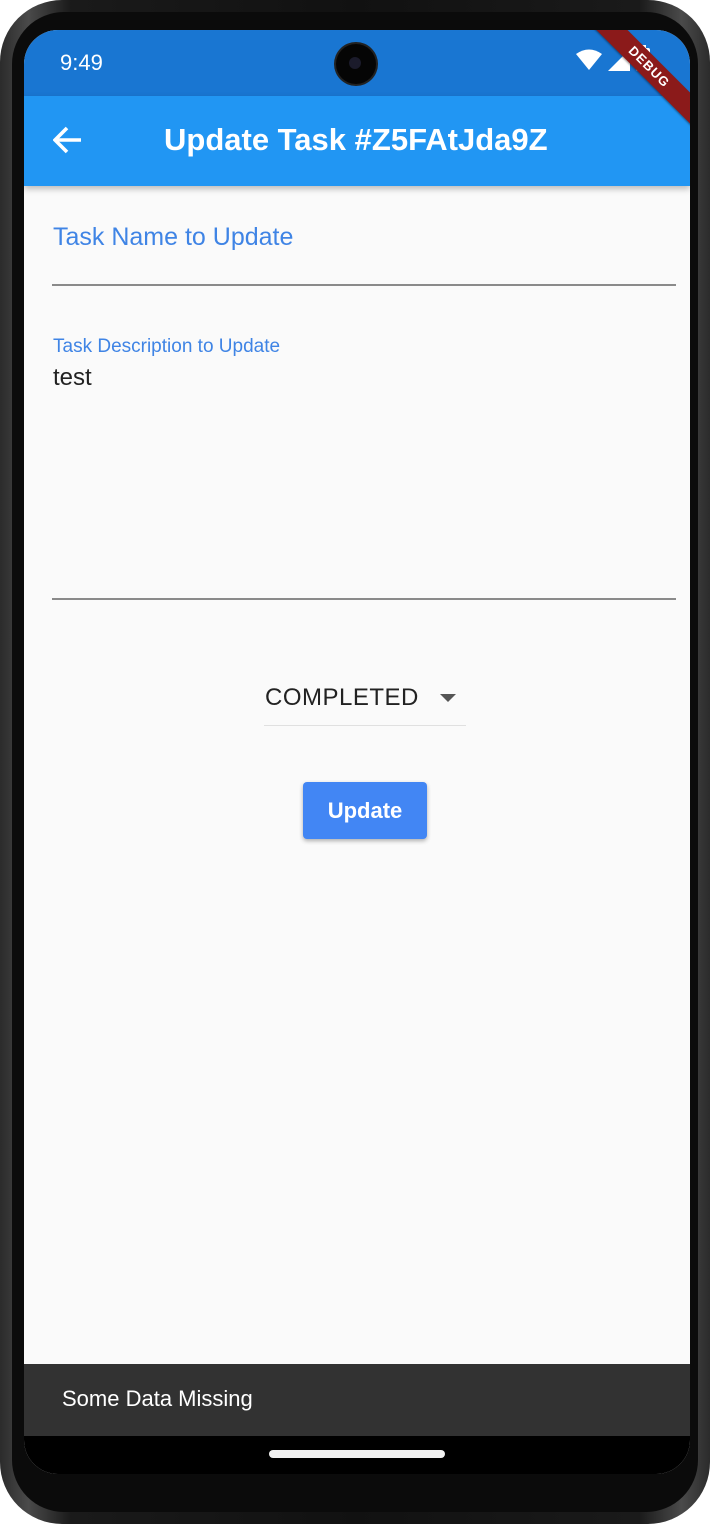 This screenshot has height=1524, width=710. I want to click on status-dropdown: COMPLETED, so click(365, 694).